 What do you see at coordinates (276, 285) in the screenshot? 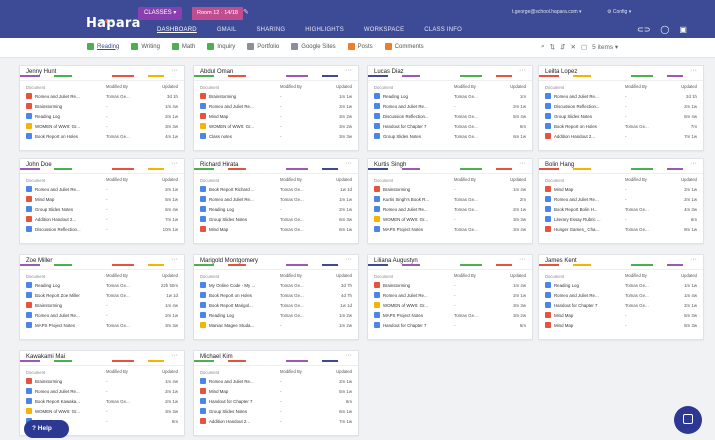
I see `document-row: My Online Code - My ... Tomas Ge... 3d 7h` at bounding box center [276, 285].